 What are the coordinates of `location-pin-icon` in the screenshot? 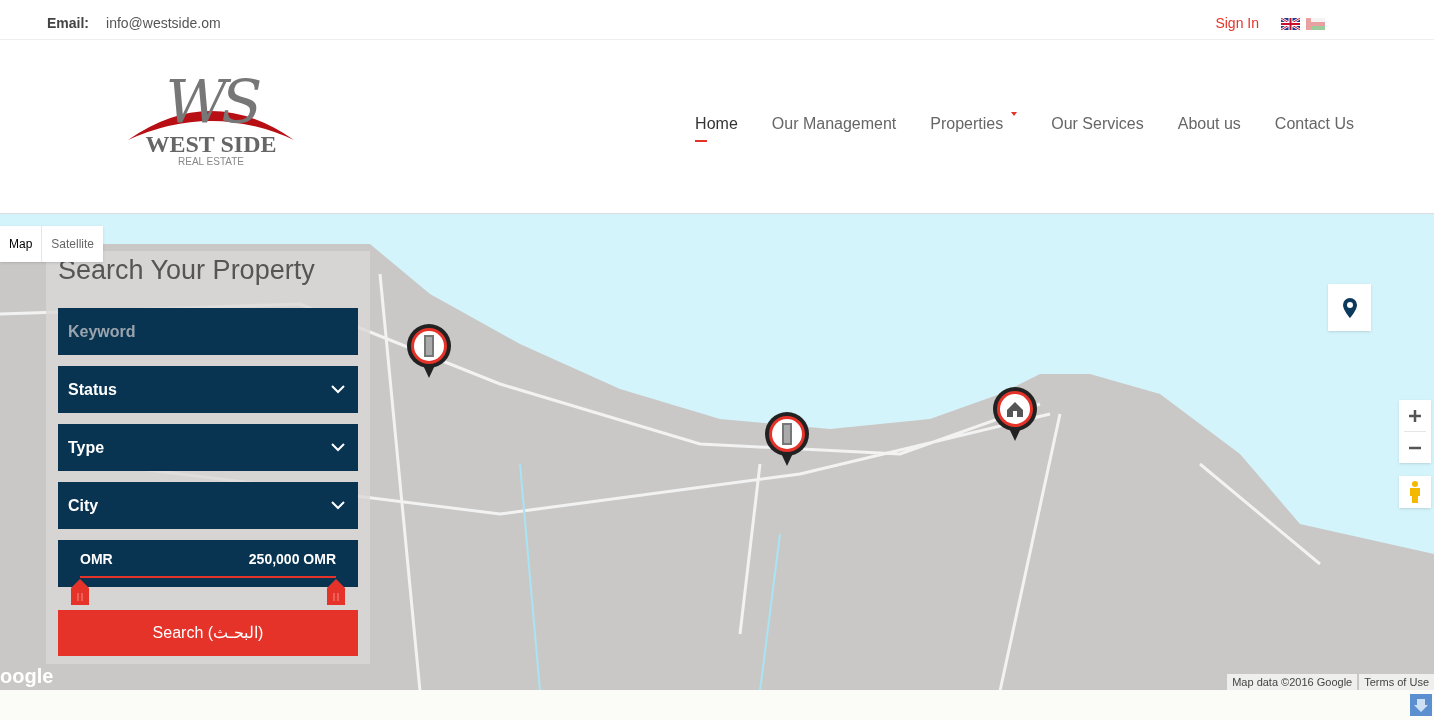 It's located at (1349, 307).